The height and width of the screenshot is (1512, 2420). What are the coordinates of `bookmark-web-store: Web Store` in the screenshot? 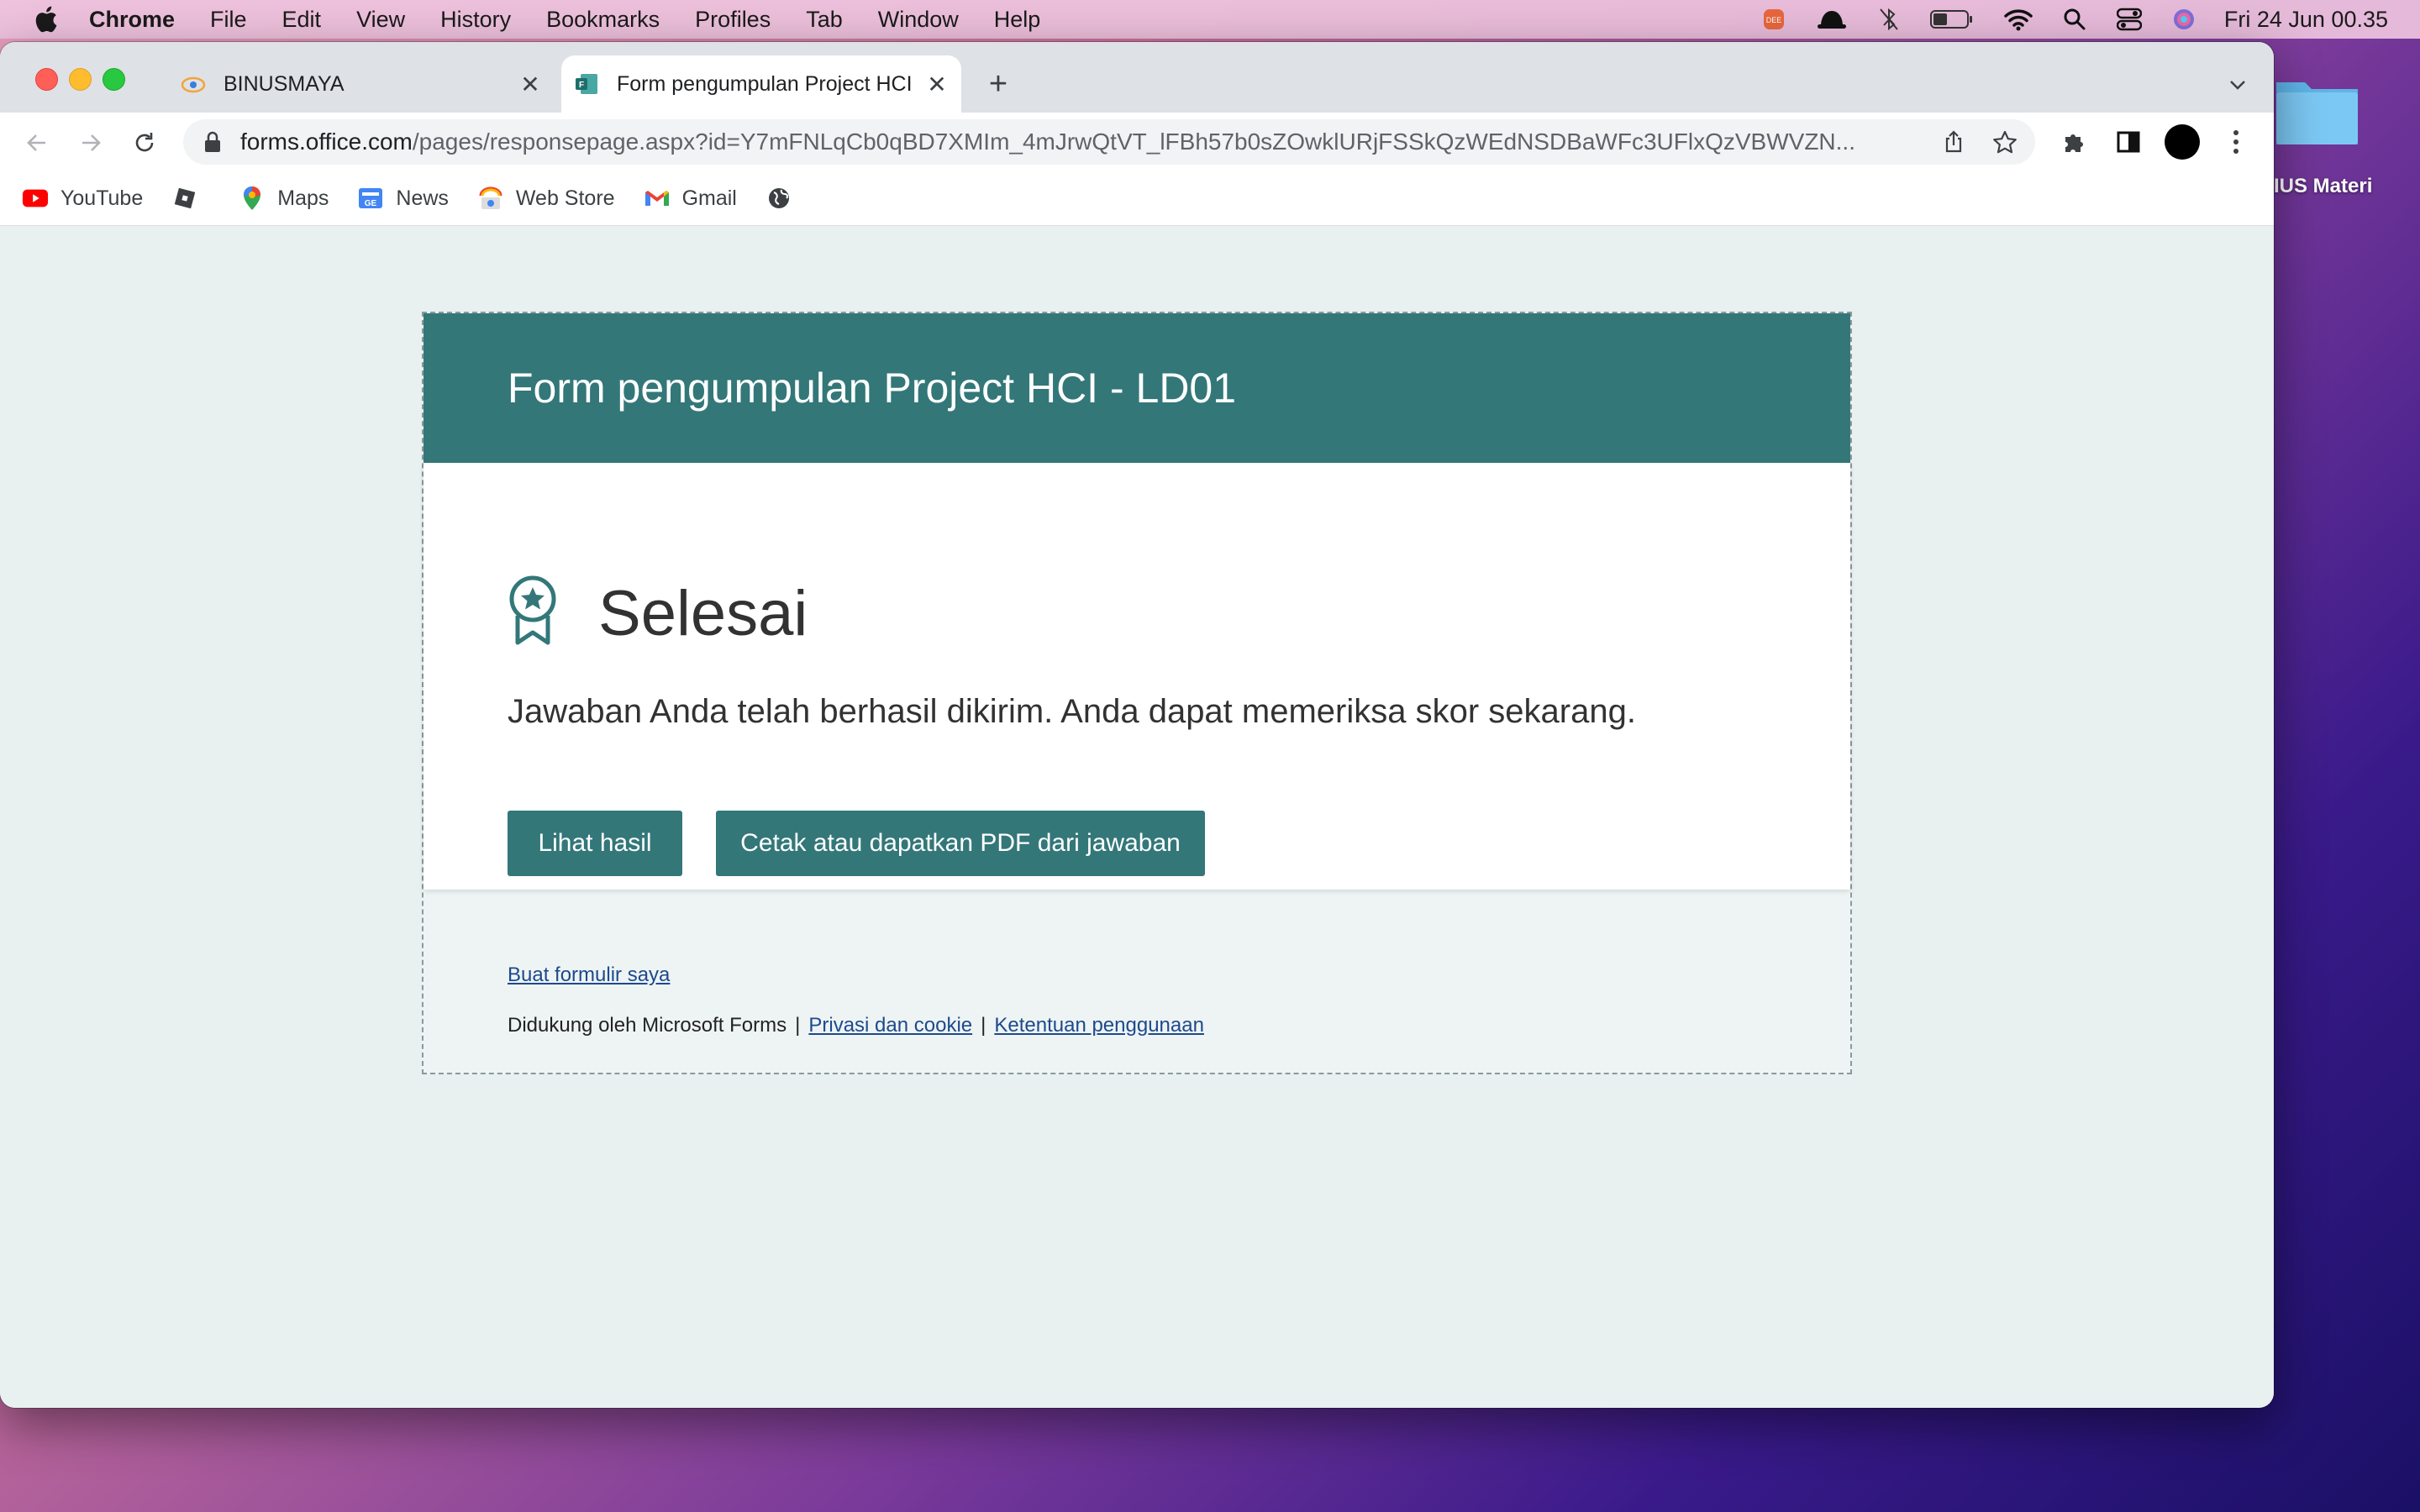 It's located at (546, 198).